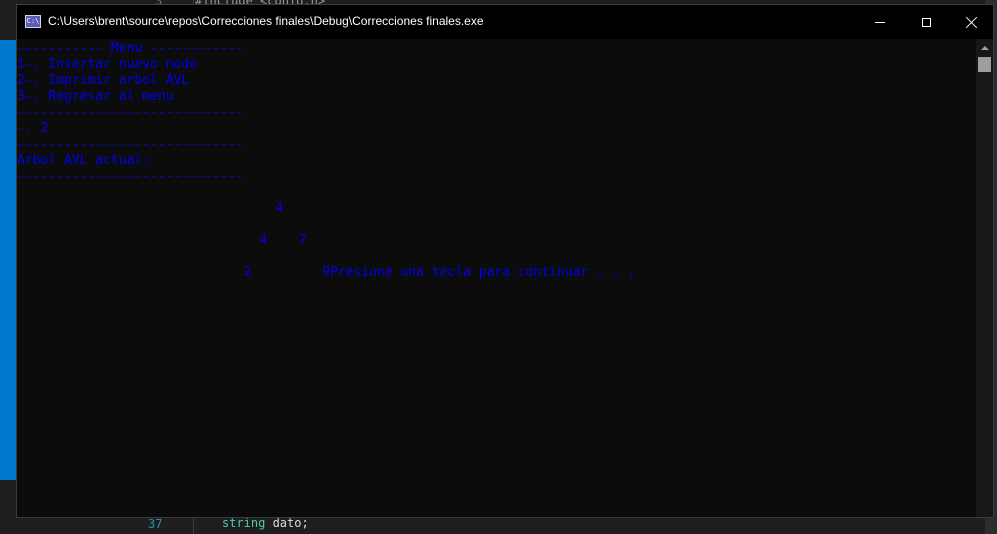 Image resolution: width=997 pixels, height=534 pixels. I want to click on scroll-up-button, so click(984, 47).